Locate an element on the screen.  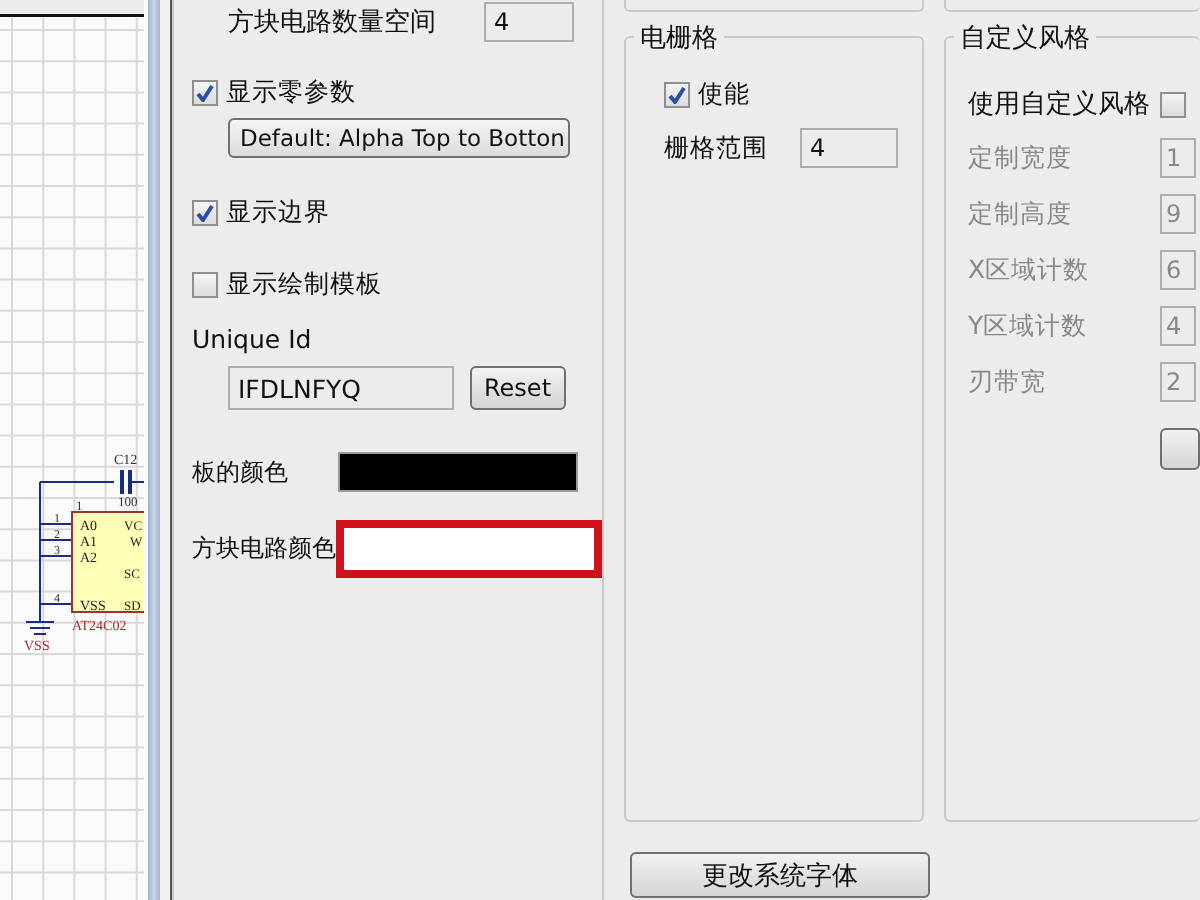
field-label: 定制高度 is located at coordinates (1021, 214).